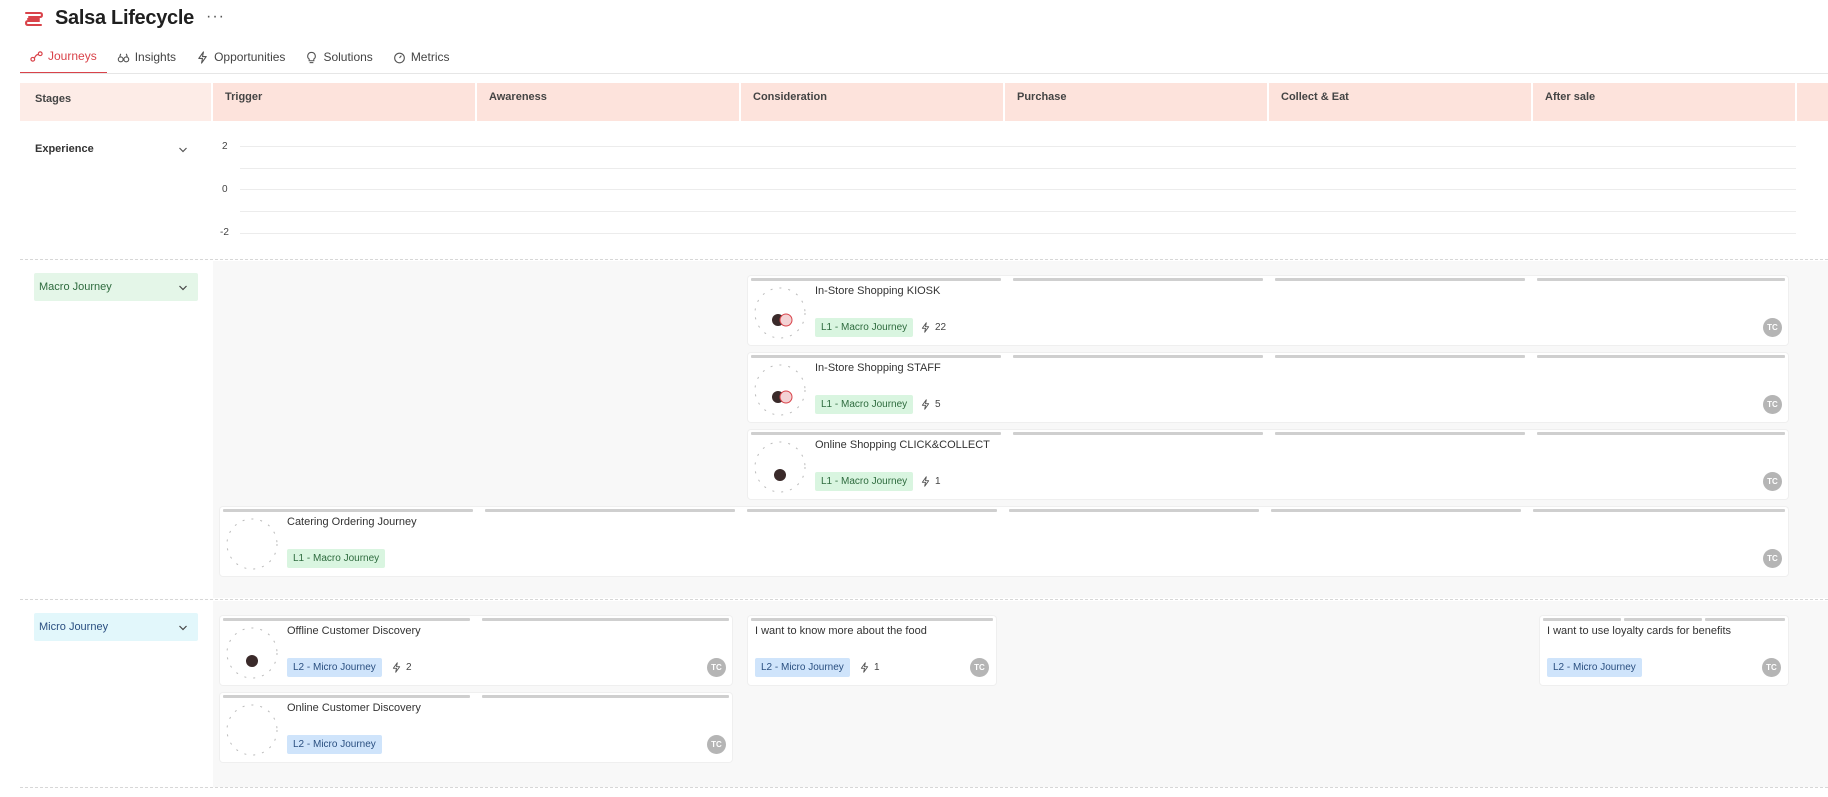  What do you see at coordinates (64, 149) in the screenshot?
I see `experience-label: Experience` at bounding box center [64, 149].